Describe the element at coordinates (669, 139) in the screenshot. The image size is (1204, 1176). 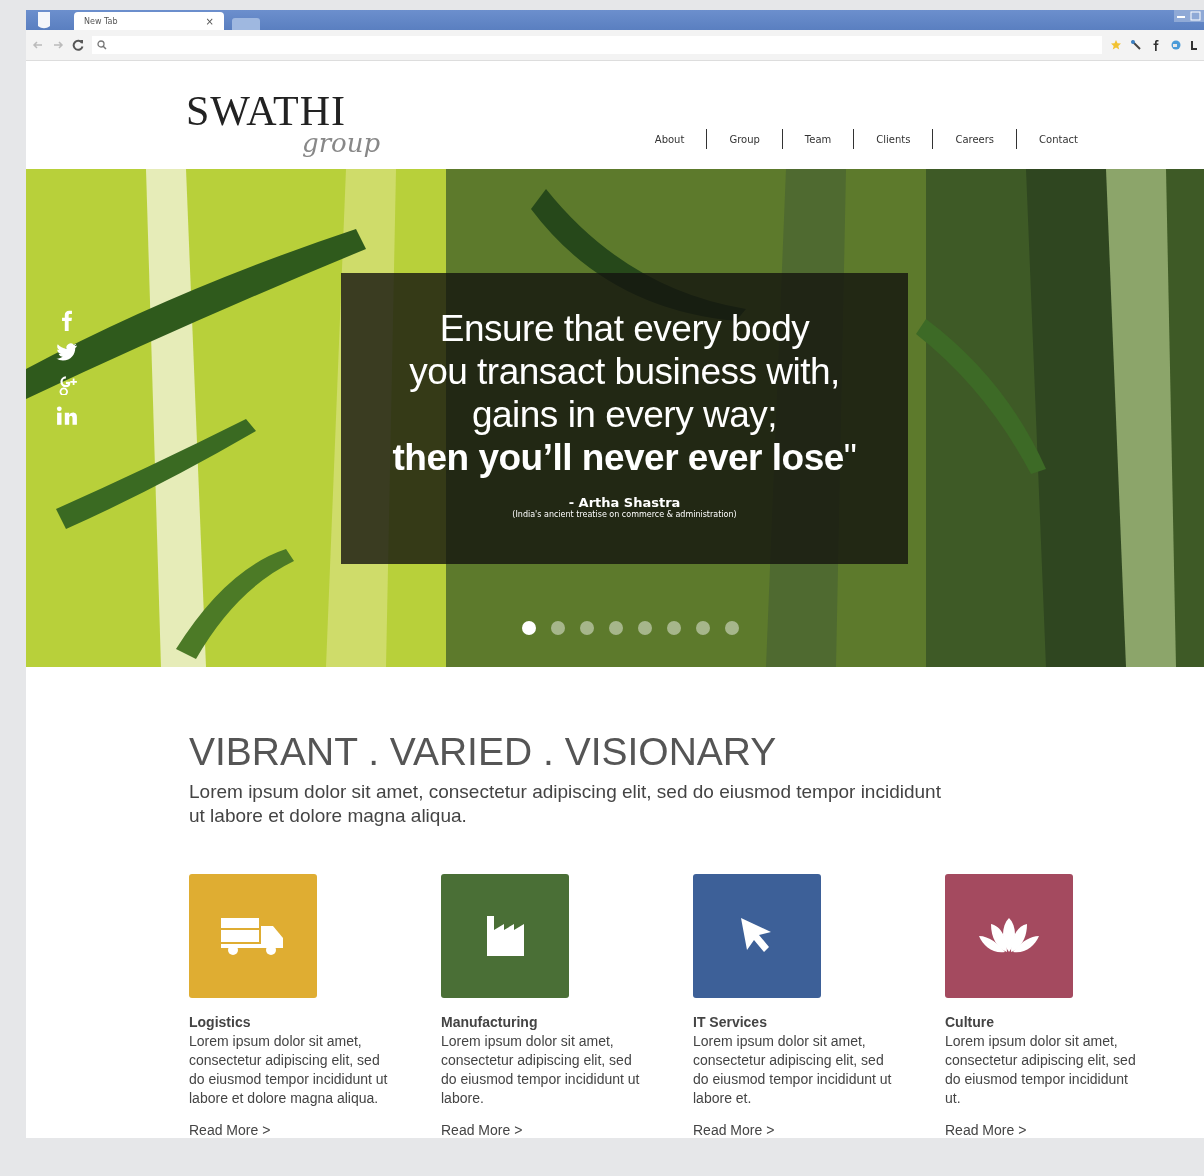
I see `nav-link: About` at that location.